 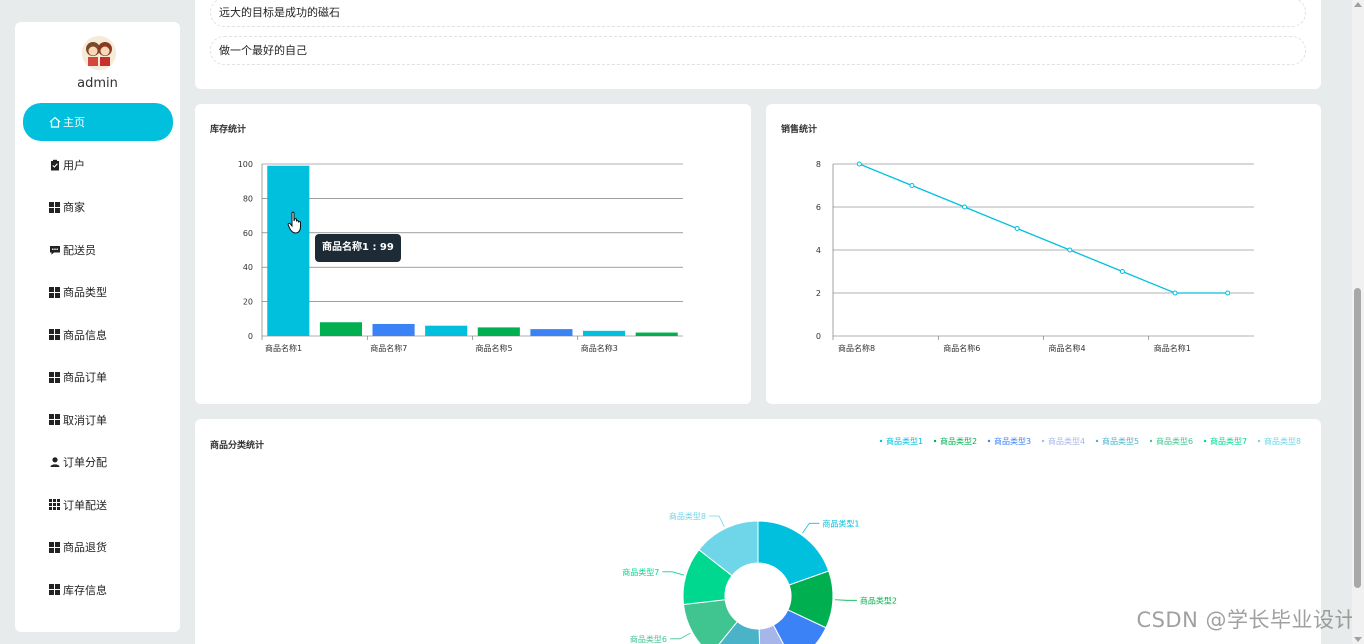 What do you see at coordinates (958, 441) in the screenshot?
I see `legend-item: 商品类型2` at bounding box center [958, 441].